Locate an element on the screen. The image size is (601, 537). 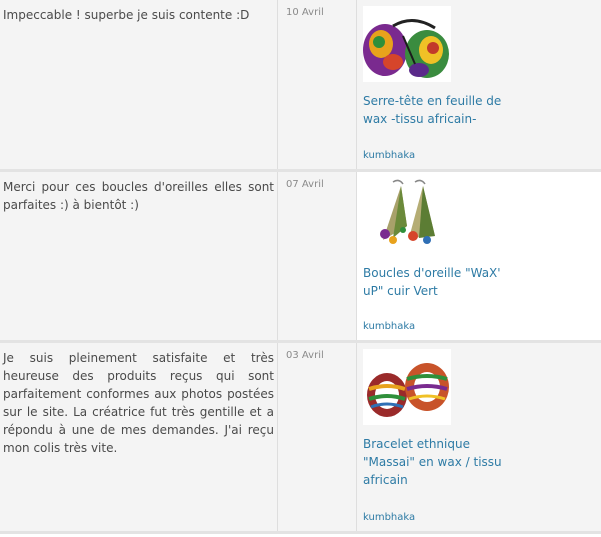
earrings-image is located at coordinates (407, 216).